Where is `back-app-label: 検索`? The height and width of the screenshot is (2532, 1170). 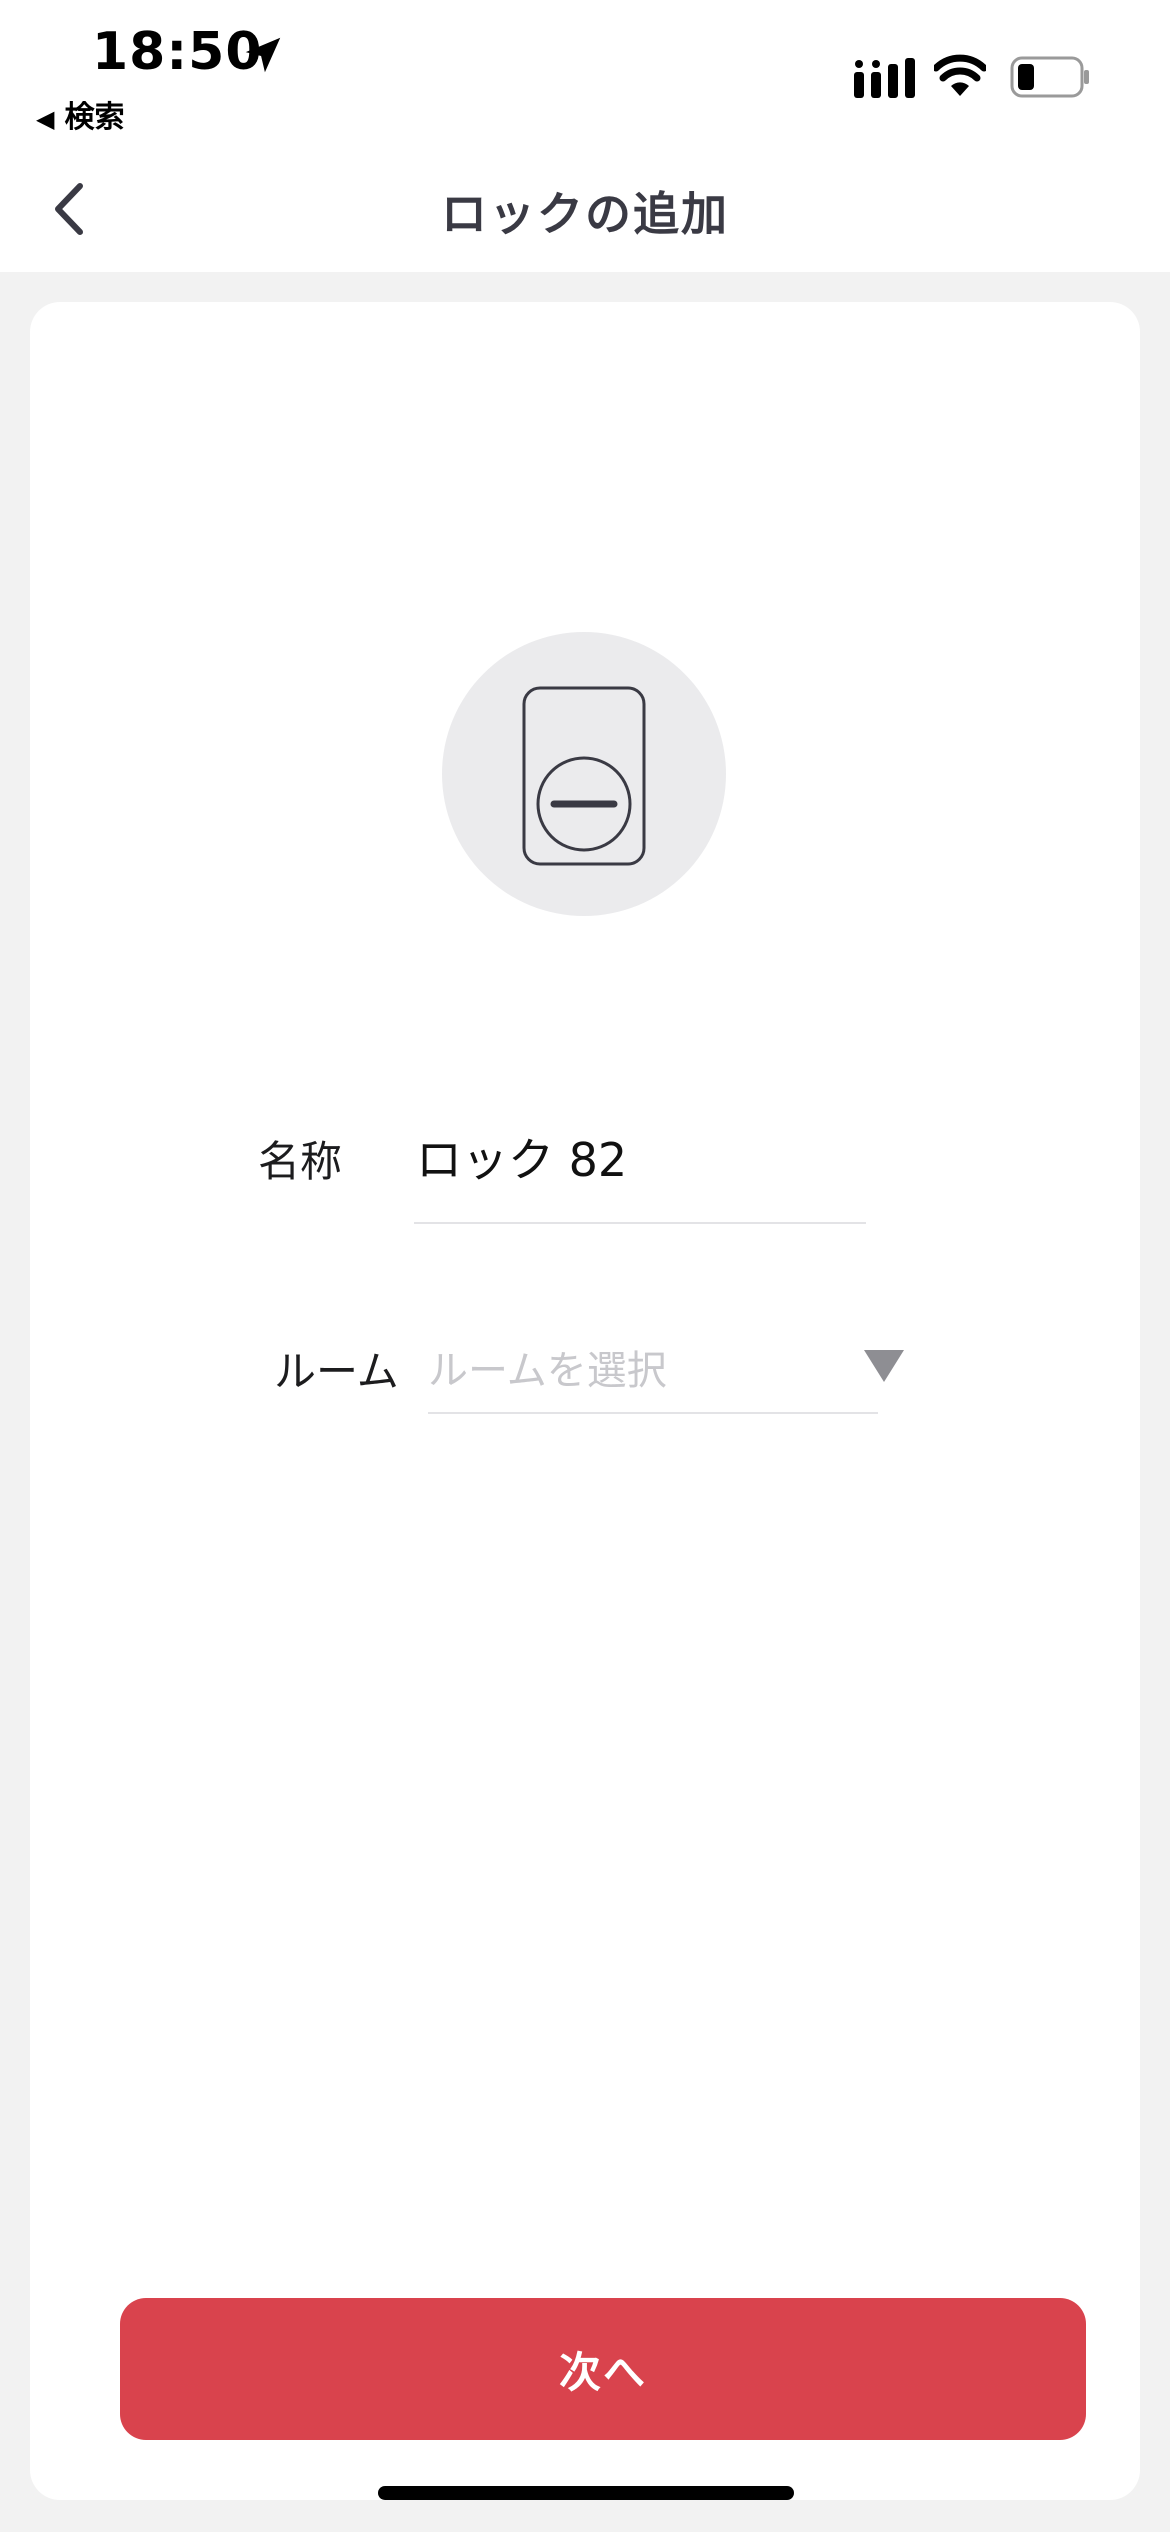
back-app-label: 検索 is located at coordinates (94, 117).